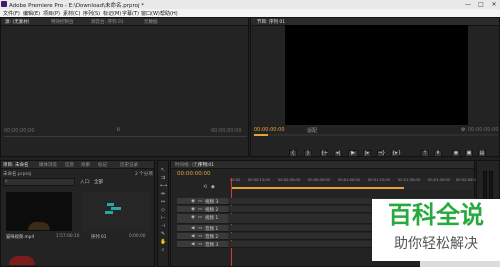 The image size is (500, 267). Describe the element at coordinates (11, 13) in the screenshot. I see `menu-file: 文件(F)` at that location.